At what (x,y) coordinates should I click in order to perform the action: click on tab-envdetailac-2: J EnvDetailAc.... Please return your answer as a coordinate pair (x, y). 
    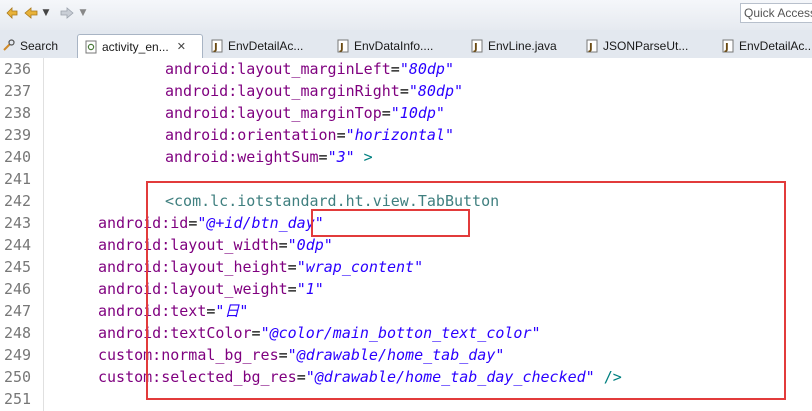
    Looking at the image, I should click on (765, 46).